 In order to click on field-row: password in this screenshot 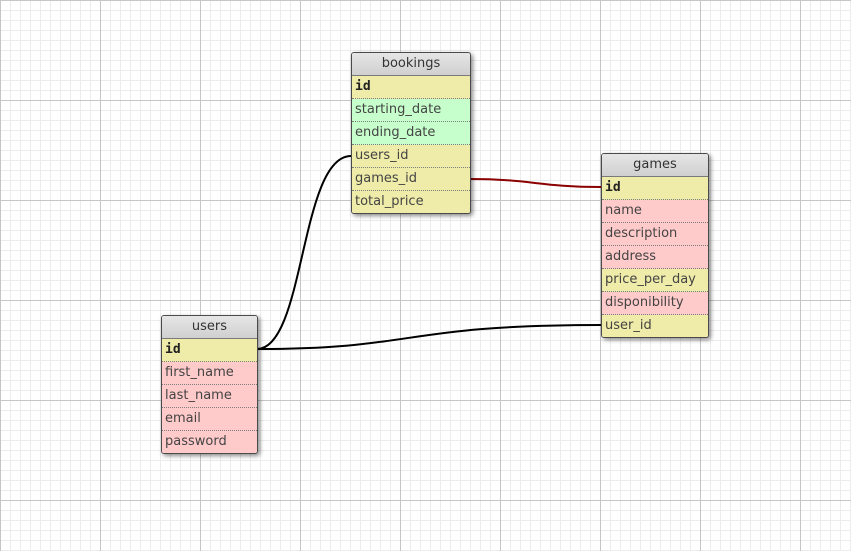, I will do `click(209, 442)`.